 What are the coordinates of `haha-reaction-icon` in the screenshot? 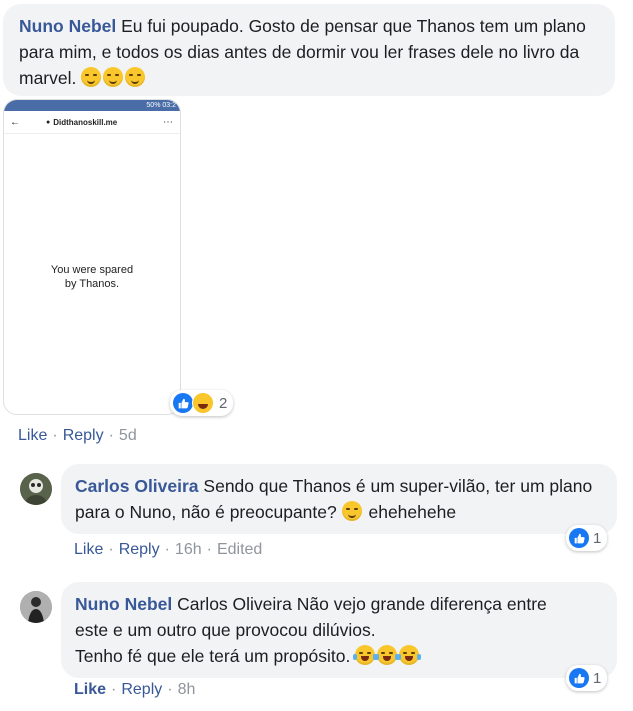 It's located at (203, 403).